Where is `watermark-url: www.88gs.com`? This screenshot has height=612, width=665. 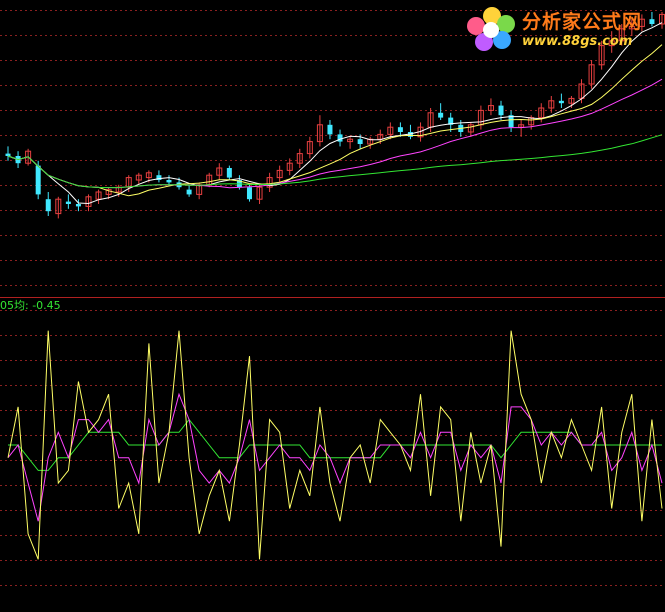
watermark-url: www.88gs.com is located at coordinates (577, 41).